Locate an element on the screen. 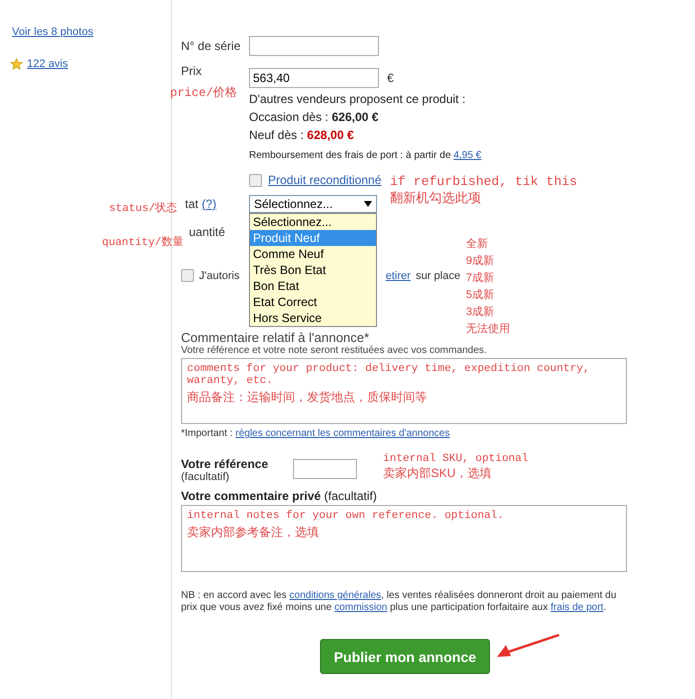 The image size is (695, 699). annotation-text: quantity/数量 is located at coordinates (143, 242).